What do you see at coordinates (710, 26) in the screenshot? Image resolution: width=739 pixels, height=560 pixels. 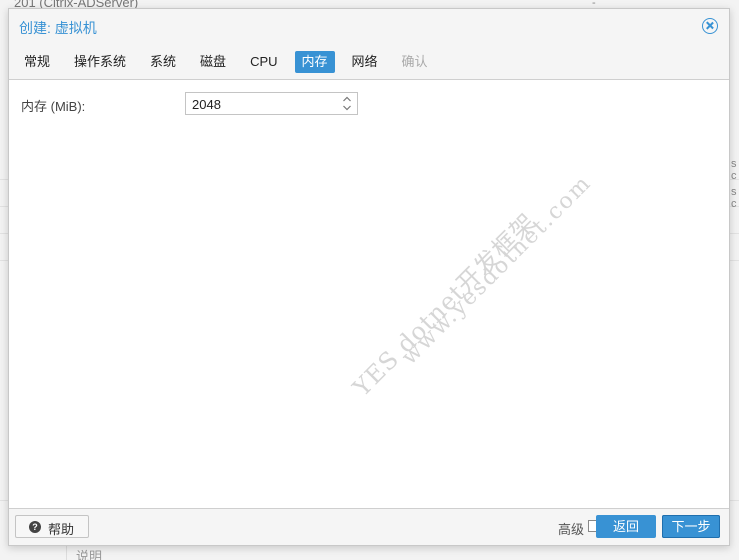 I see `close-icon` at bounding box center [710, 26].